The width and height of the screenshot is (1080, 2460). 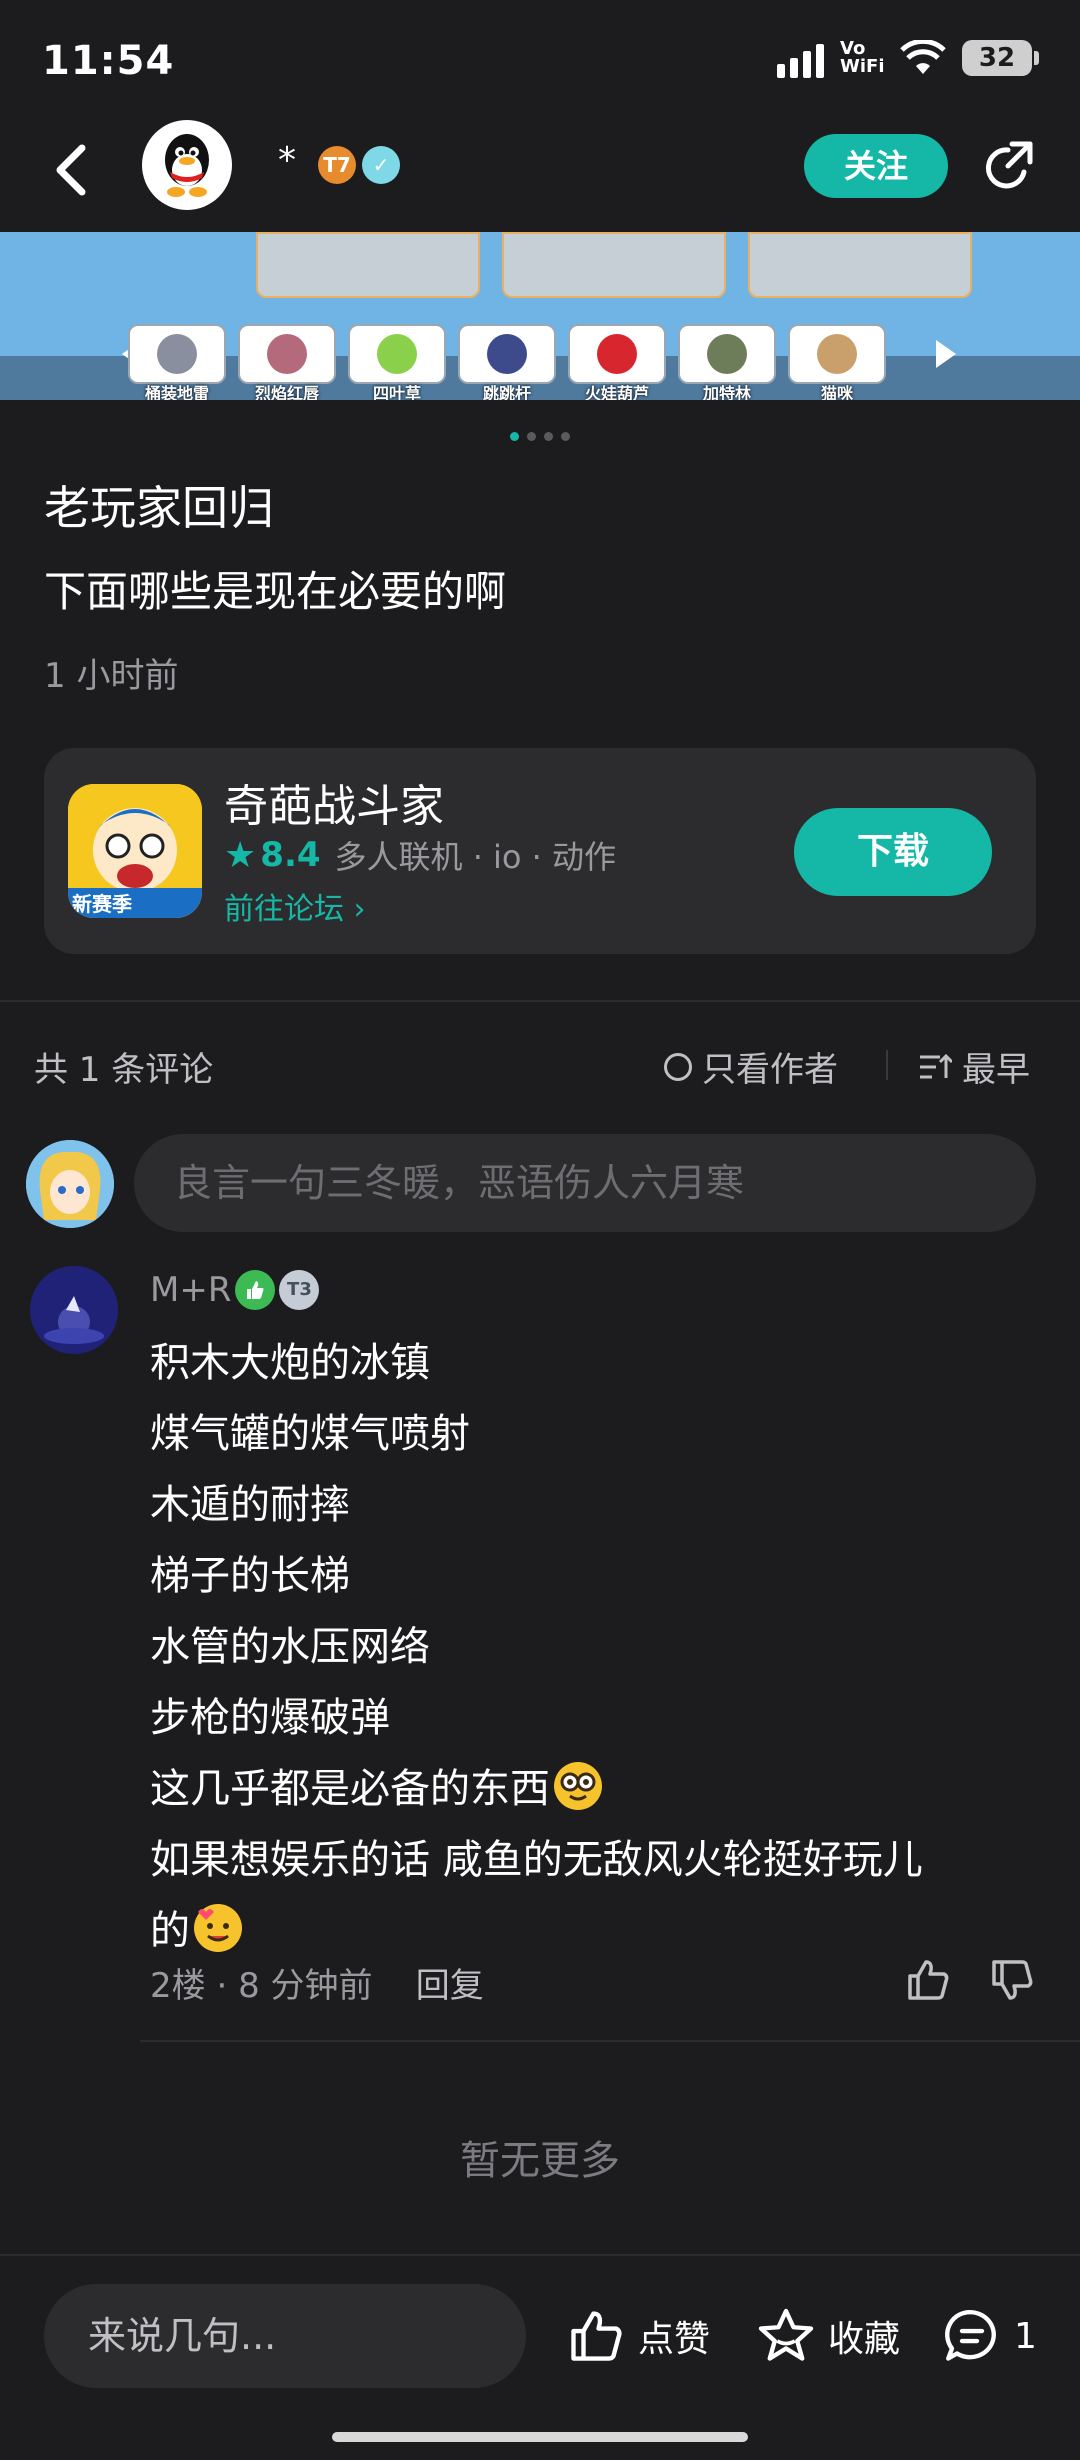 I want to click on home-indicator, so click(x=540, y=2437).